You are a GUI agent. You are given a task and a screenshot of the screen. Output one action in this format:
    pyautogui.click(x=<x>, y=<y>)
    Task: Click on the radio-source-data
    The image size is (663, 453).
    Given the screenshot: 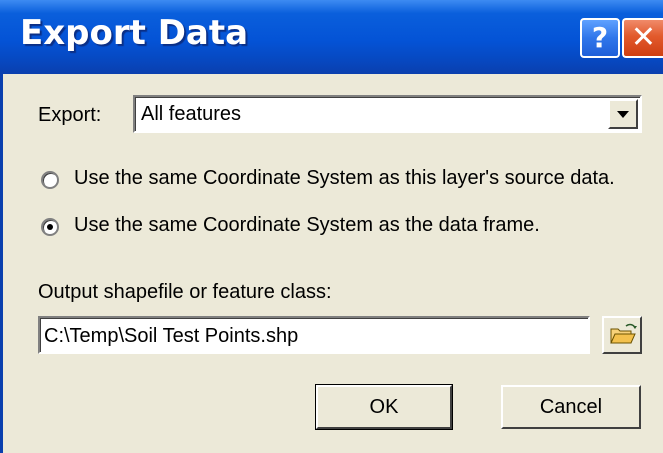 What is the action you would take?
    pyautogui.click(x=50, y=180)
    